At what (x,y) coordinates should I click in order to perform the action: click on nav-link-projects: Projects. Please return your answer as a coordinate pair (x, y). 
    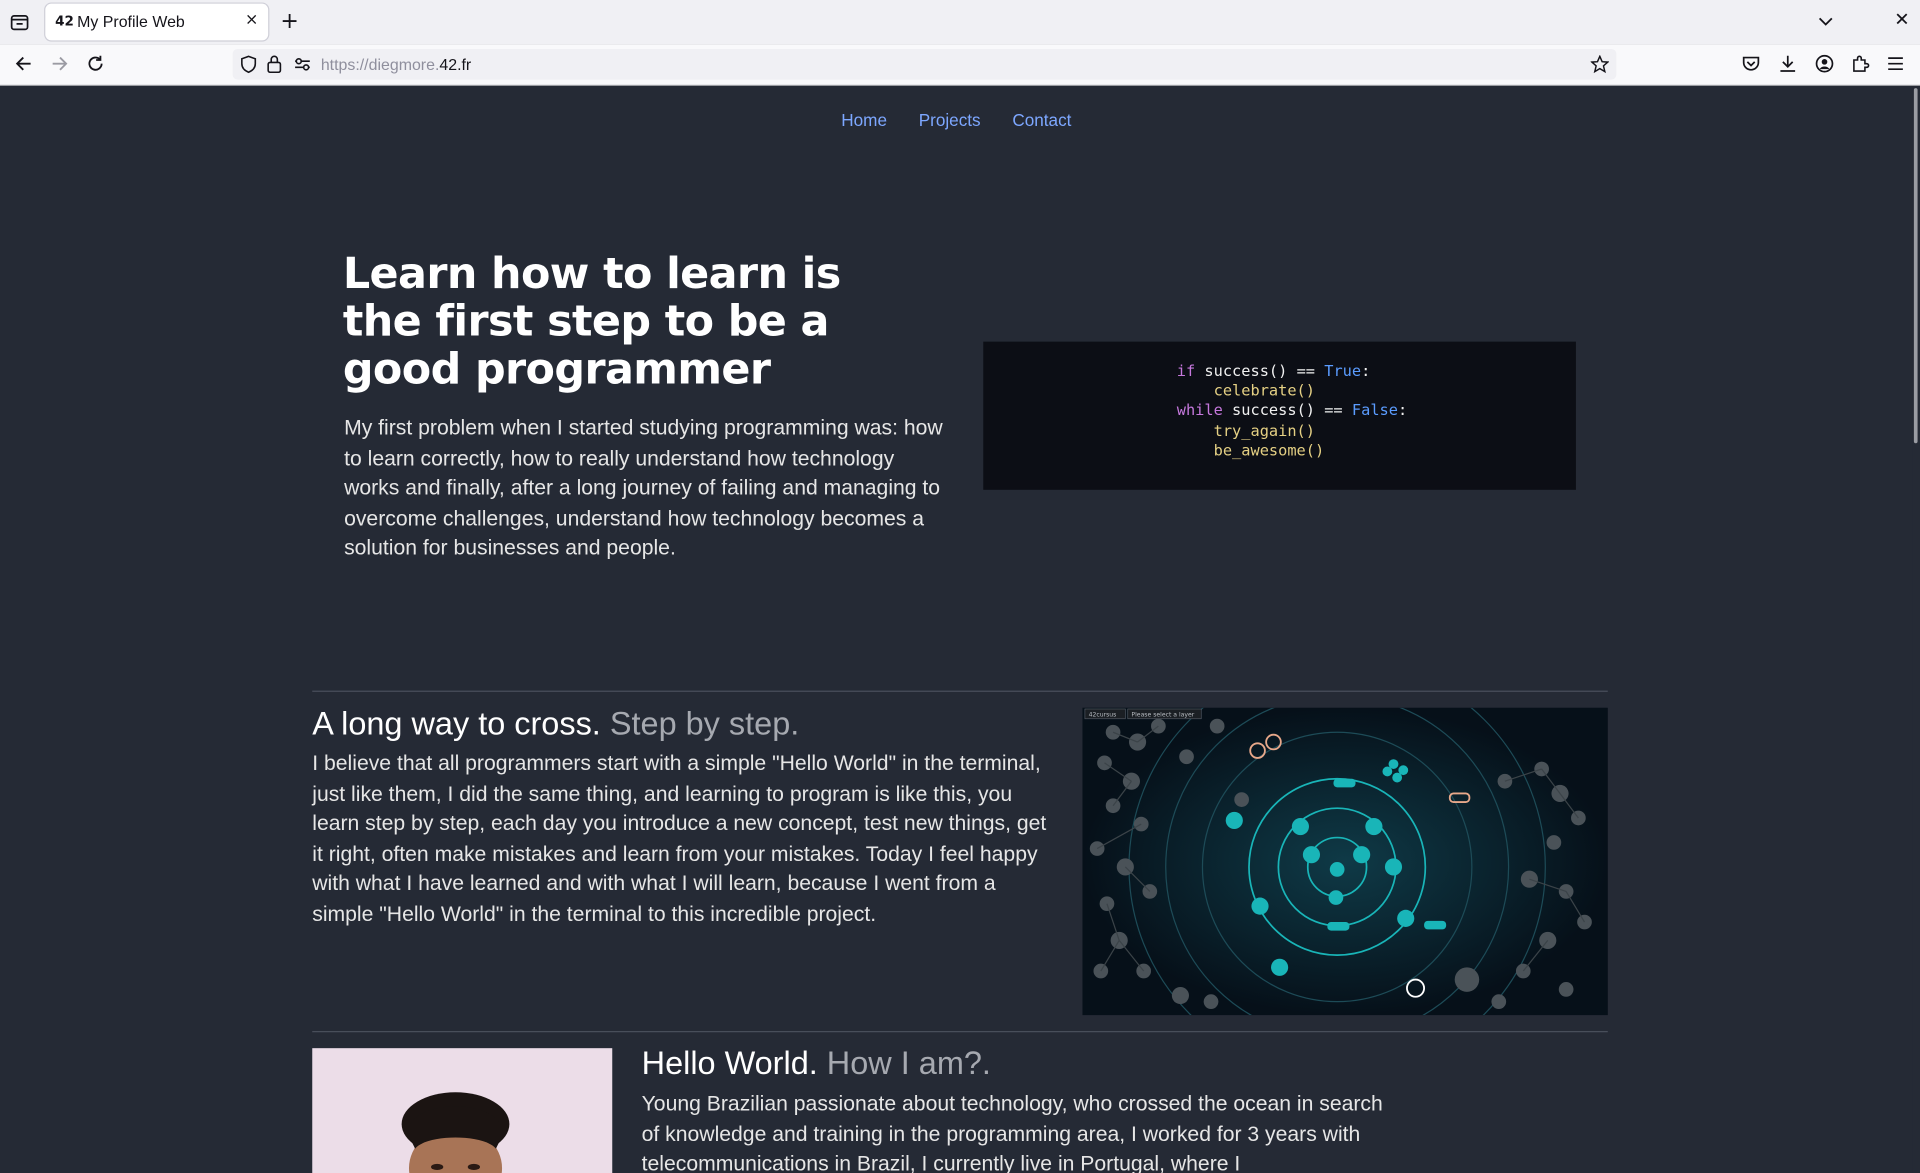
    Looking at the image, I should click on (950, 120).